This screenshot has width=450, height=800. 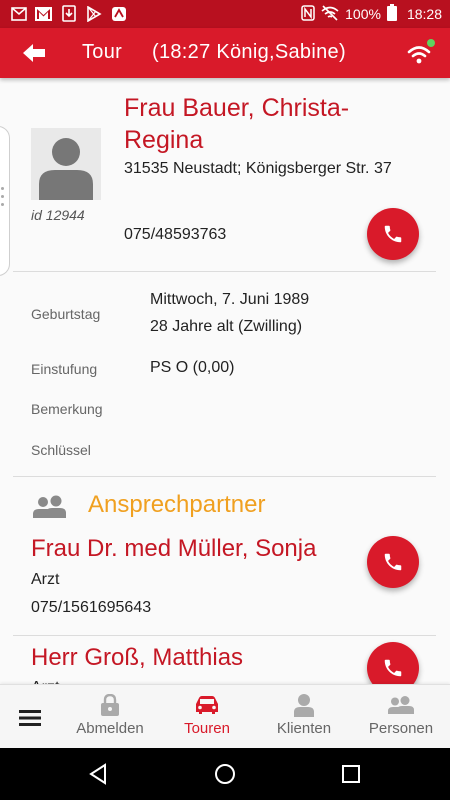 I want to click on birthday-label: Geburtstag, so click(x=66, y=314).